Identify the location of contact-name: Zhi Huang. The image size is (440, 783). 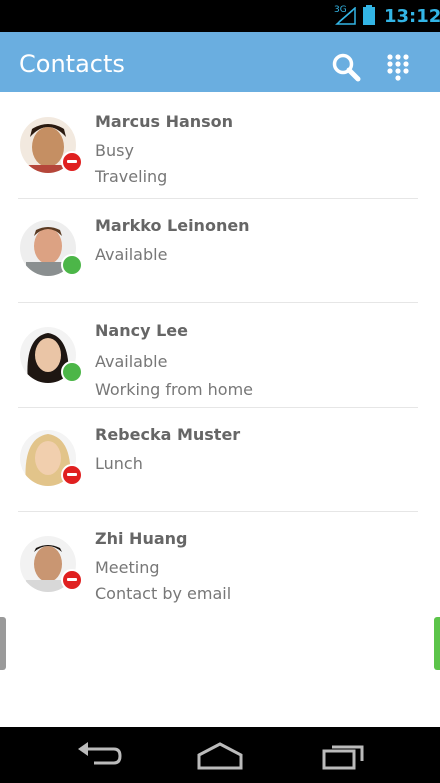
(141, 538).